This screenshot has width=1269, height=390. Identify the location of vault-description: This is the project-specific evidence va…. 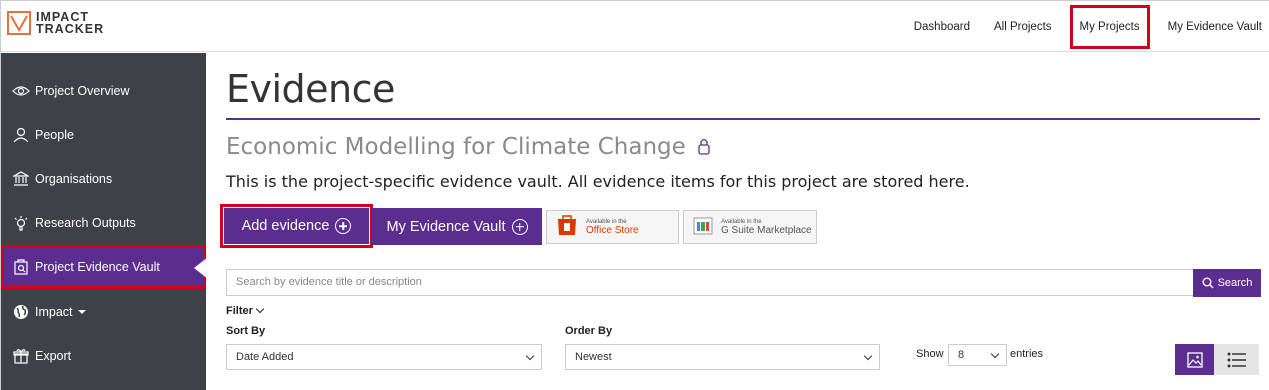
(598, 181).